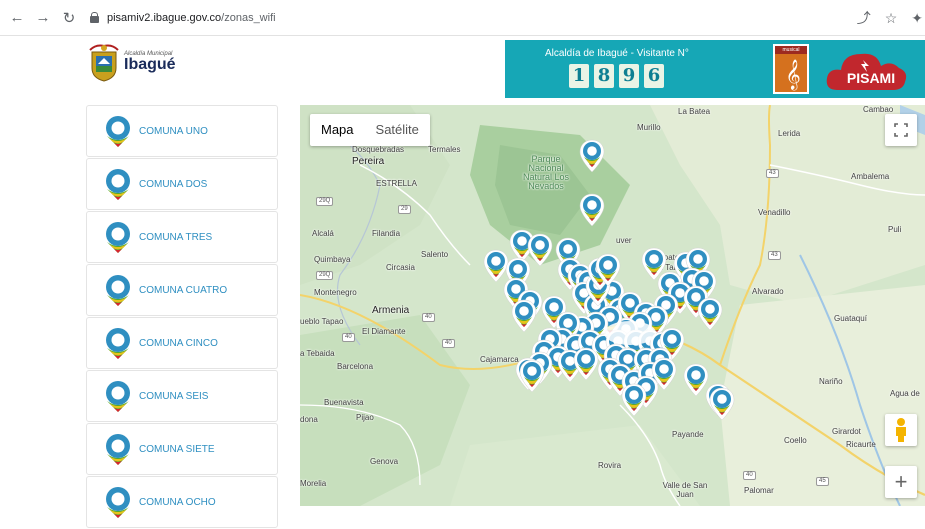 The image size is (925, 529). I want to click on visitor-digit: 6, so click(654, 76).